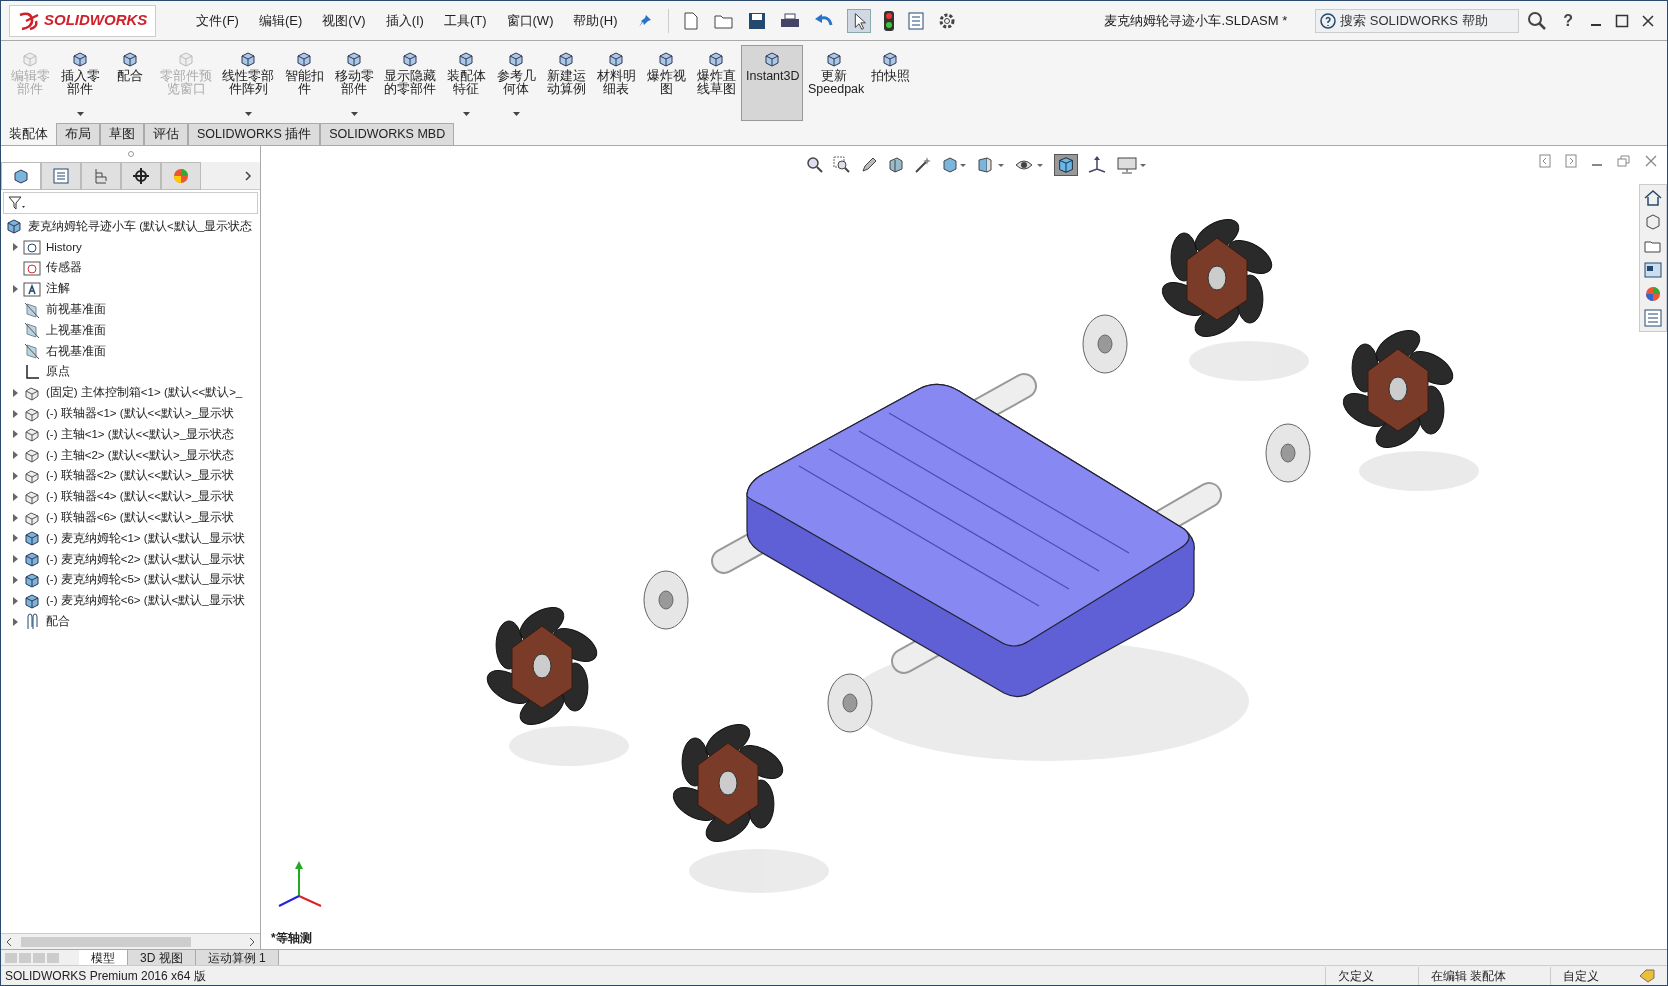 The image size is (1668, 986). Describe the element at coordinates (248, 83) in the screenshot. I see `ribbon-button: 线性零部件阵列` at that location.